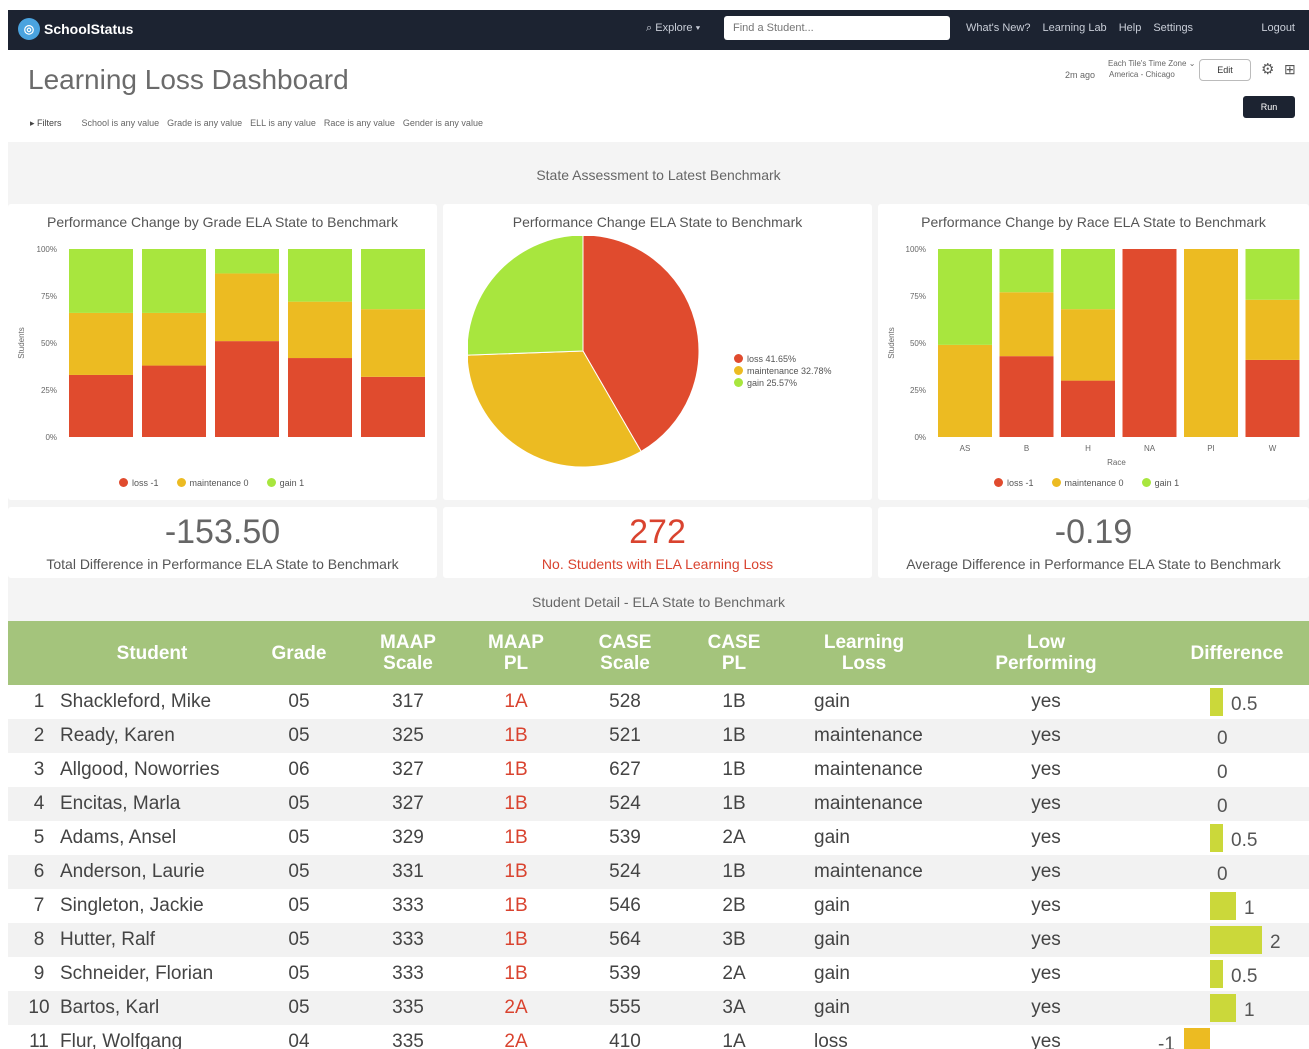  Describe the element at coordinates (1278, 28) in the screenshot. I see `logout-link: Logout` at that location.